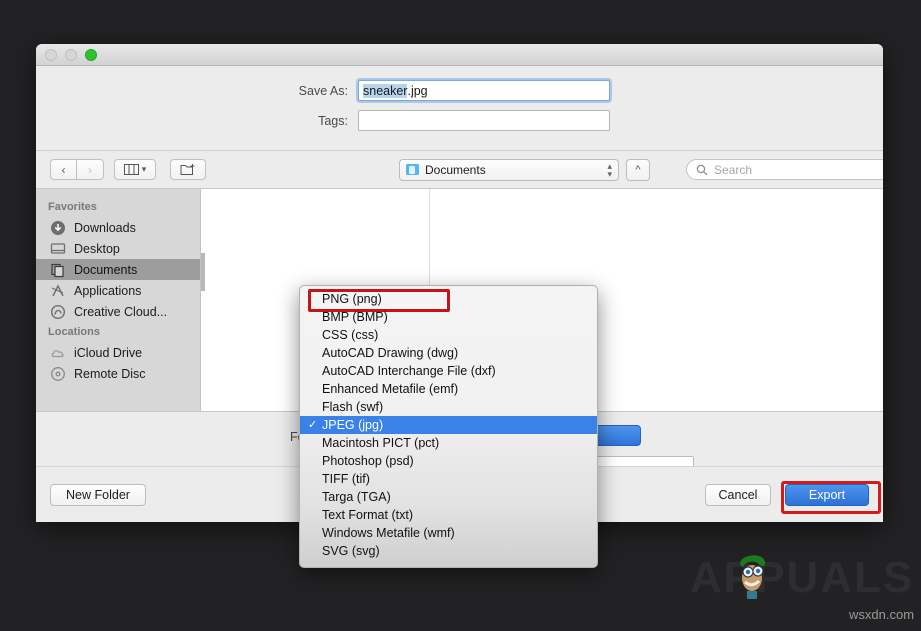 The width and height of the screenshot is (921, 631). I want to click on sidebar-item-applications: Applications, so click(118, 290).